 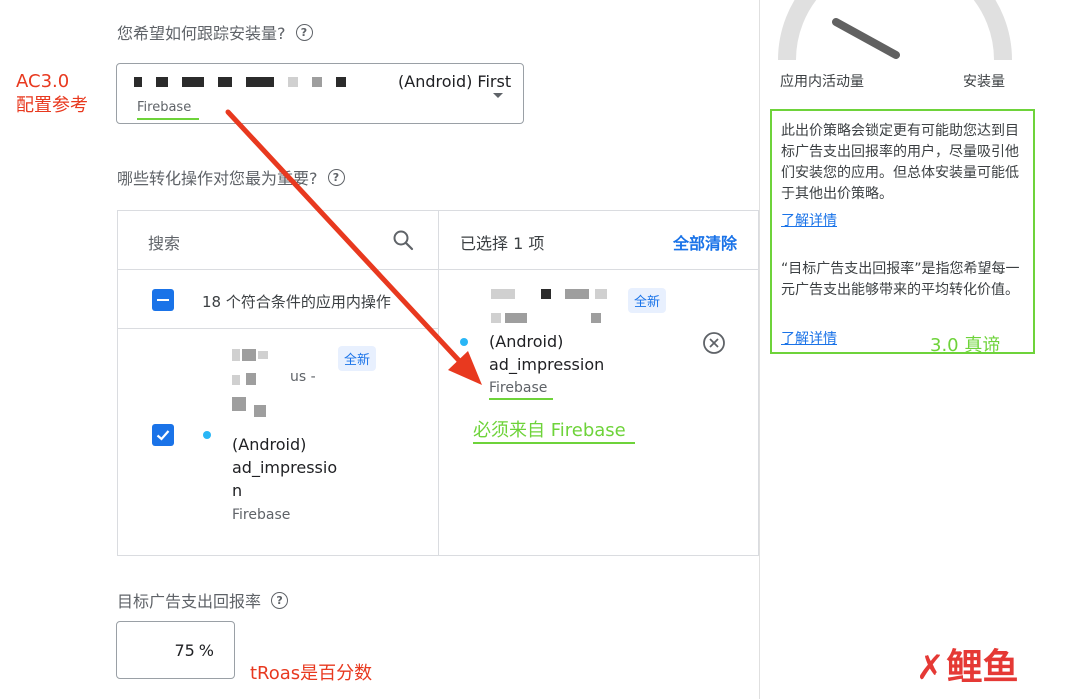 I want to click on item-checkbox, so click(x=163, y=435).